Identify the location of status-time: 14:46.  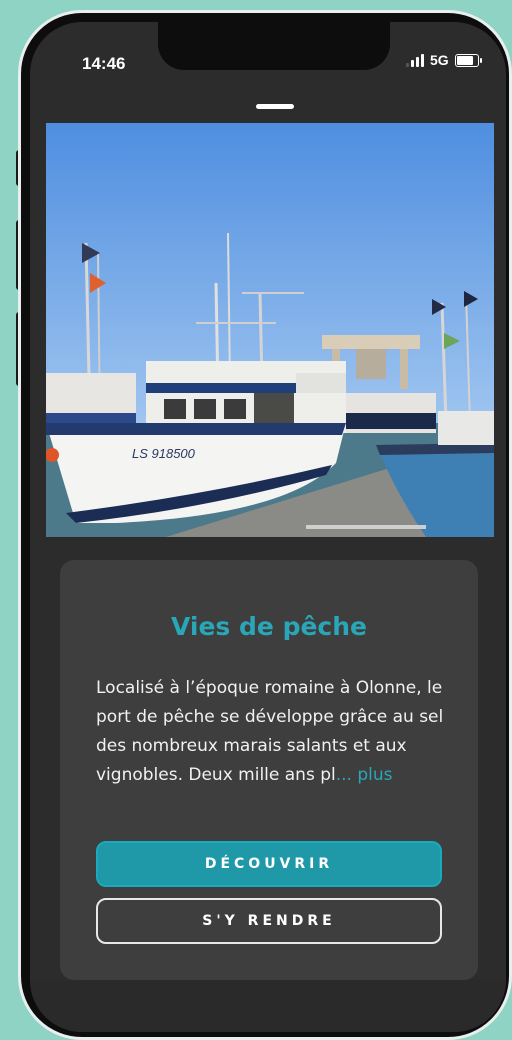
(104, 63).